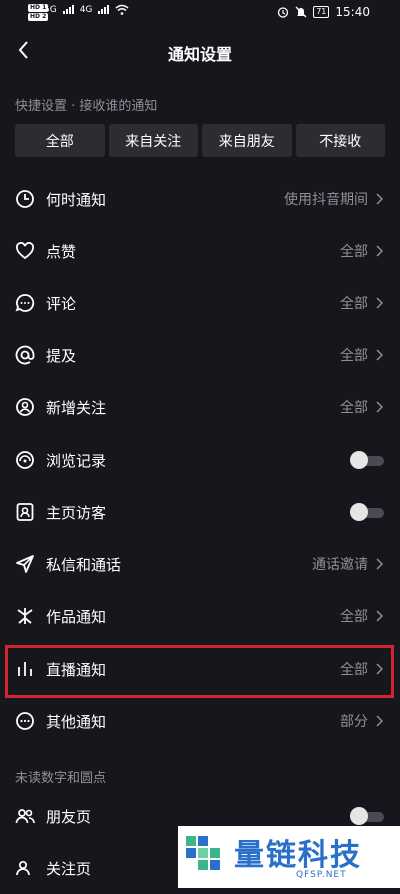  What do you see at coordinates (25, 251) in the screenshot?
I see `heart-icon` at bounding box center [25, 251].